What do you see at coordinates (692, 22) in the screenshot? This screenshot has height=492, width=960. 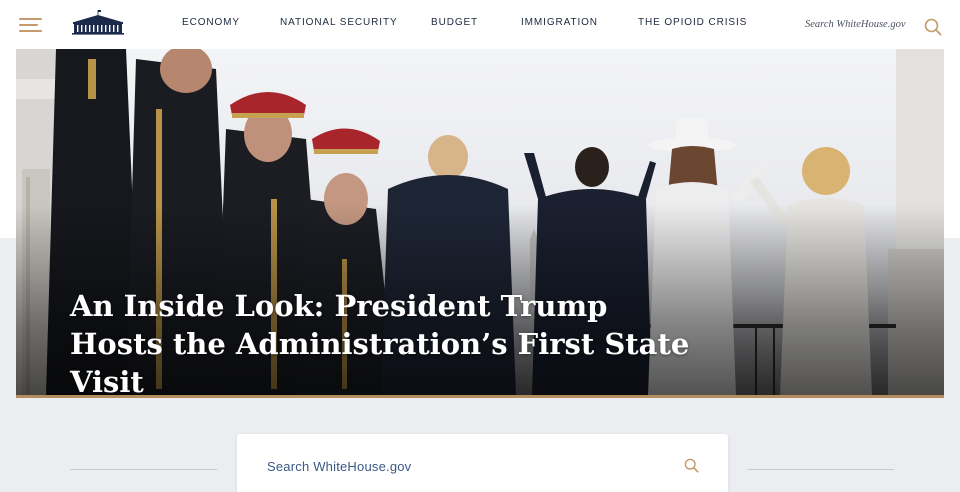 I see `nav-item-opioid-crisis: THE OPIOID CRISIS` at bounding box center [692, 22].